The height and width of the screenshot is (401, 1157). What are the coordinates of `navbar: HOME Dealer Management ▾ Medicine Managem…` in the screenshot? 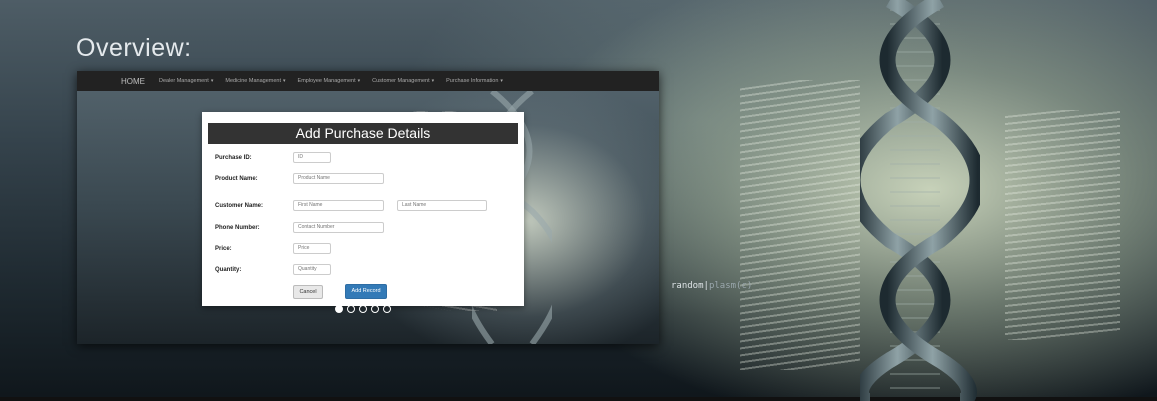 It's located at (368, 81).